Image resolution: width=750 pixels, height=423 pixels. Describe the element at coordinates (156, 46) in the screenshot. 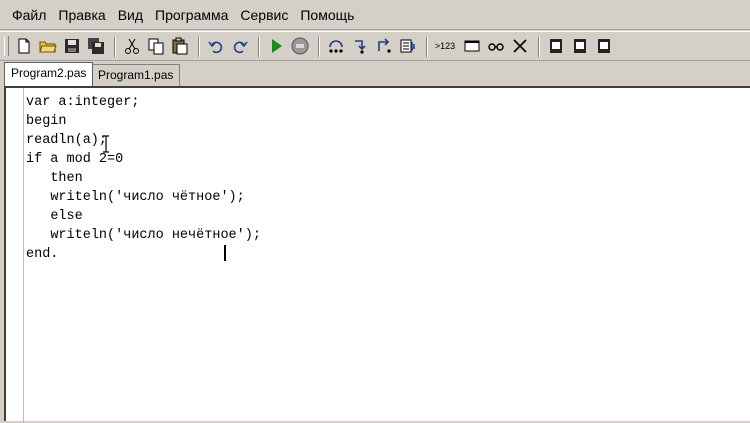

I see `copy-icon` at that location.